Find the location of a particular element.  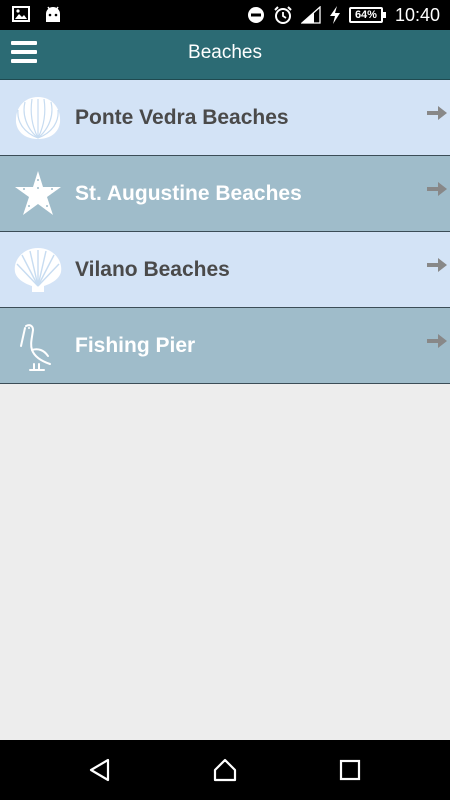

android-icon is located at coordinates (53, 14).